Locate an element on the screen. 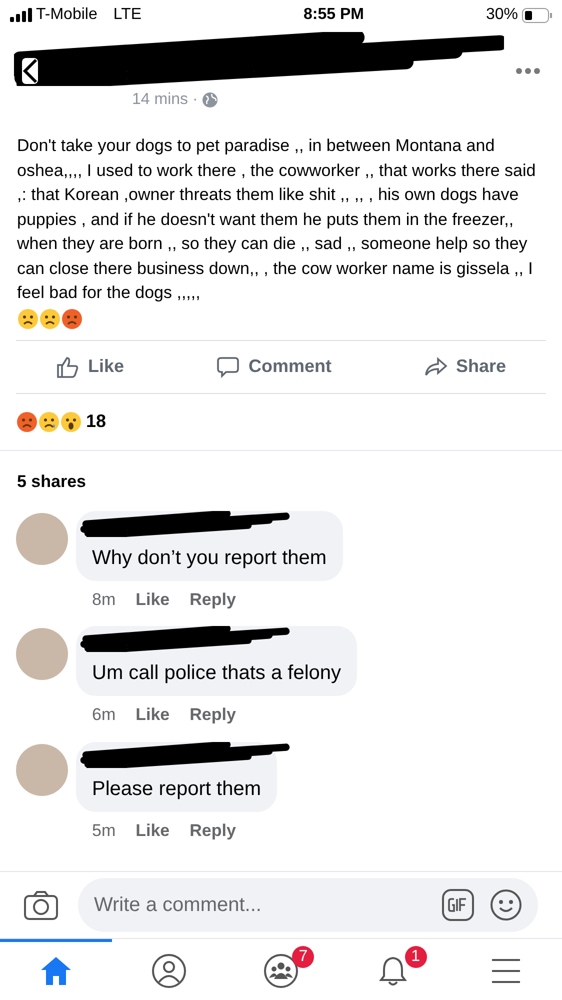 This screenshot has width=562, height=1000. comment-text: Why don’t you report them is located at coordinates (209, 557).